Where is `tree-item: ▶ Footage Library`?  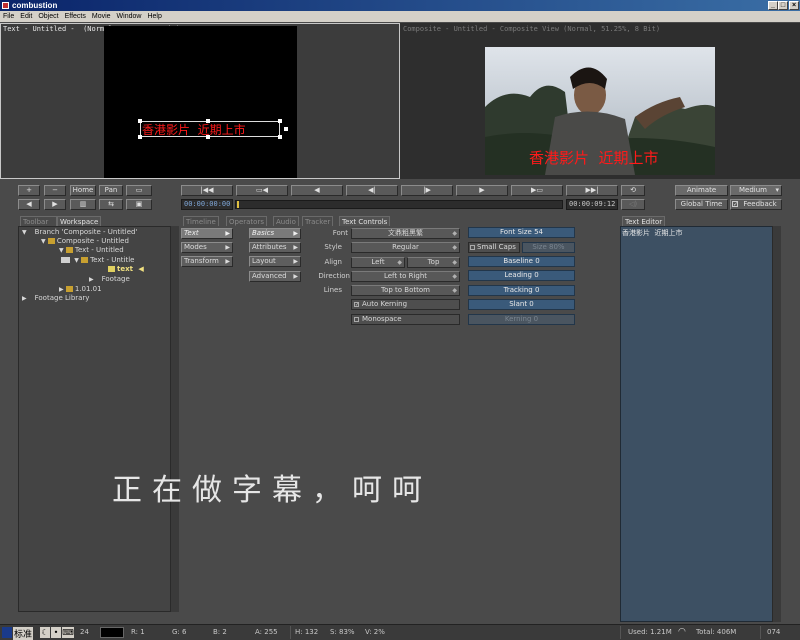 tree-item: ▶ Footage Library is located at coordinates (55, 298).